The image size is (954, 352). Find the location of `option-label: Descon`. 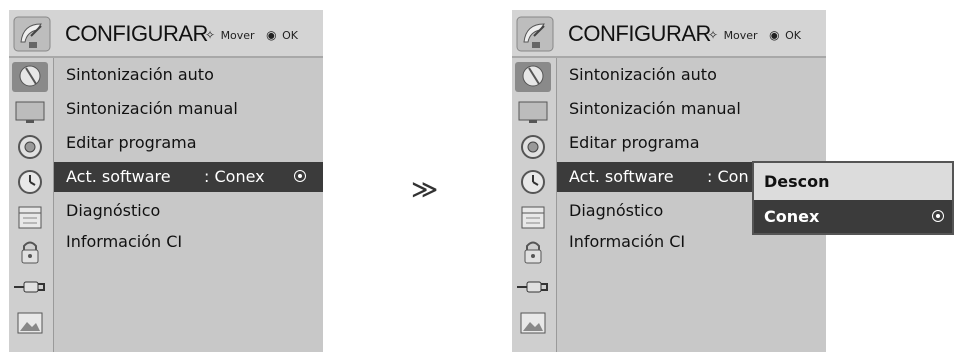

option-label: Descon is located at coordinates (797, 181).